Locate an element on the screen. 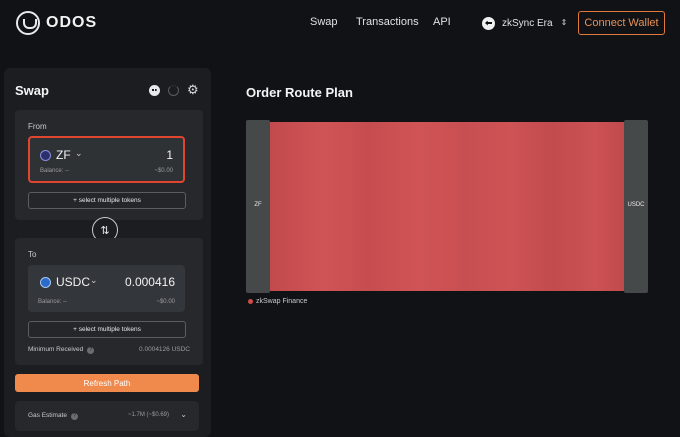 The height and width of the screenshot is (437, 680). from-balance: Balance: -- is located at coordinates (55, 171).